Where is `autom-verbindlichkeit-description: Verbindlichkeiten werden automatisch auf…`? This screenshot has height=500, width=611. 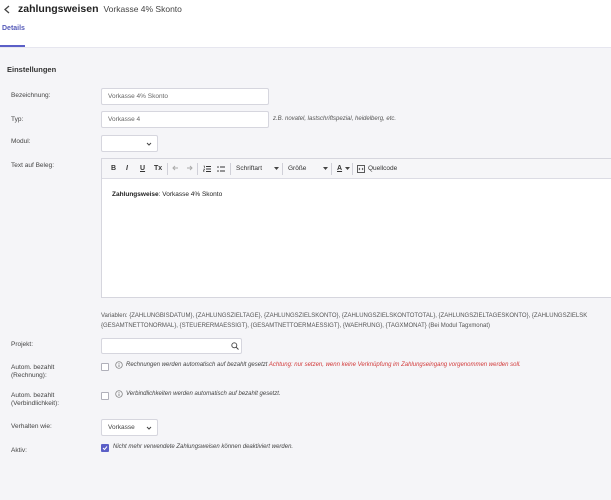 autom-verbindlichkeit-description: Verbindlichkeiten werden automatisch auf… is located at coordinates (203, 394).